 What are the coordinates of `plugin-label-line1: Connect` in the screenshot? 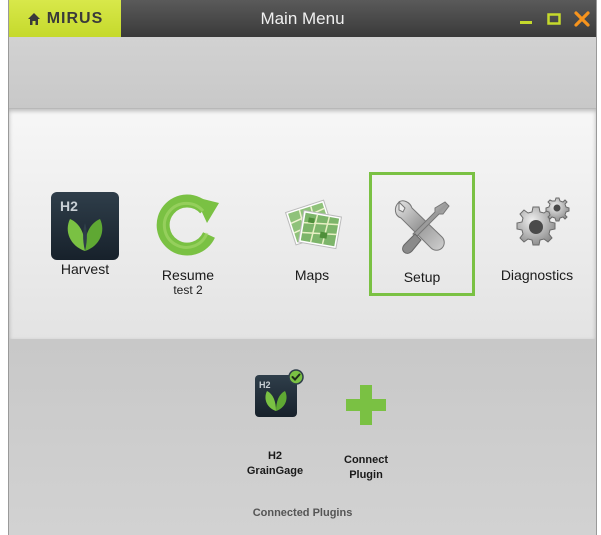 It's located at (366, 460).